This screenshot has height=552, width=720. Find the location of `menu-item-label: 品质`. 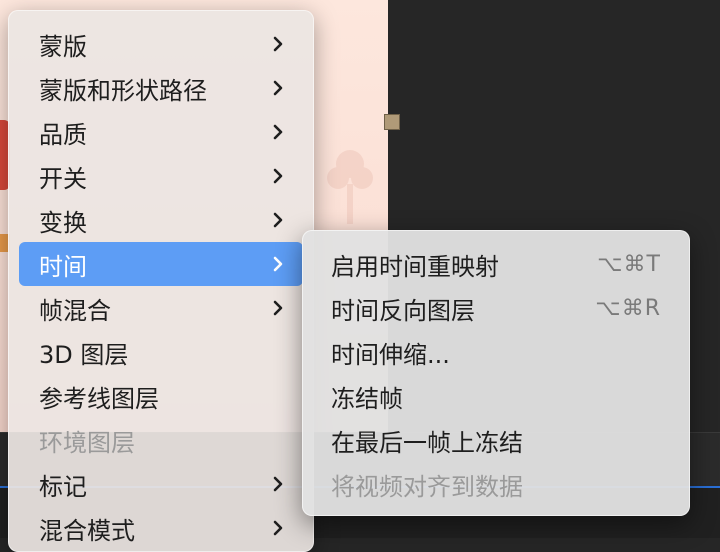

menu-item-label: 品质 is located at coordinates (63, 134).